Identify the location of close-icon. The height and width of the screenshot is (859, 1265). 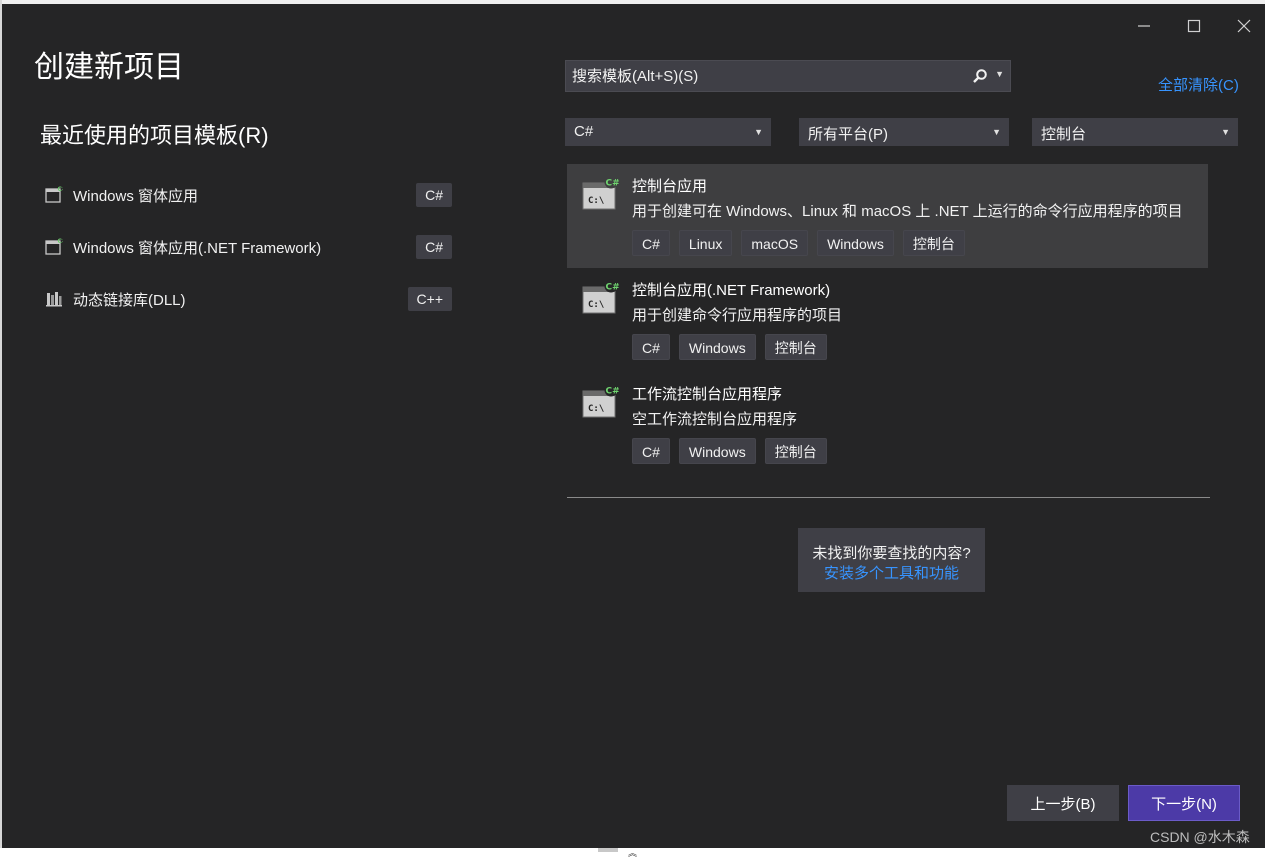
(1244, 26).